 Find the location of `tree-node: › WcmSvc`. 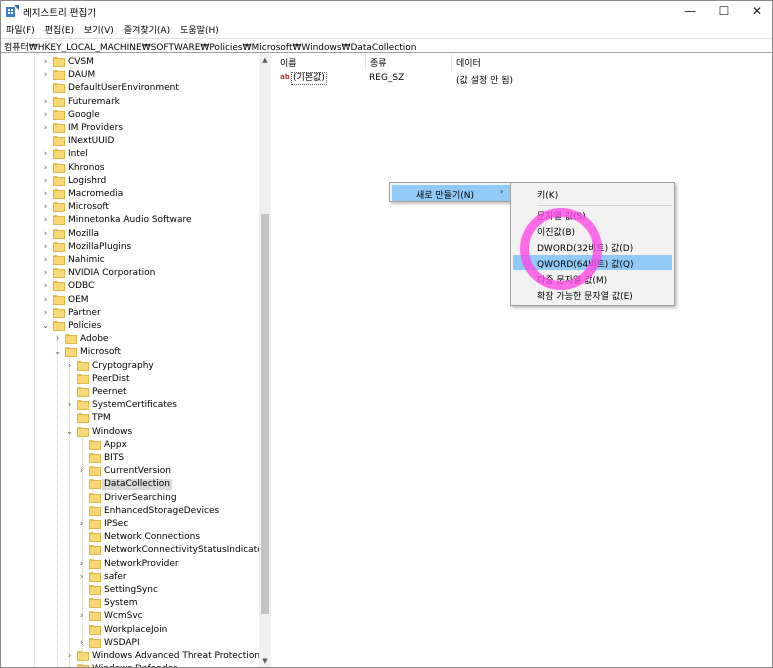

tree-node: › WcmSvc is located at coordinates (130, 616).